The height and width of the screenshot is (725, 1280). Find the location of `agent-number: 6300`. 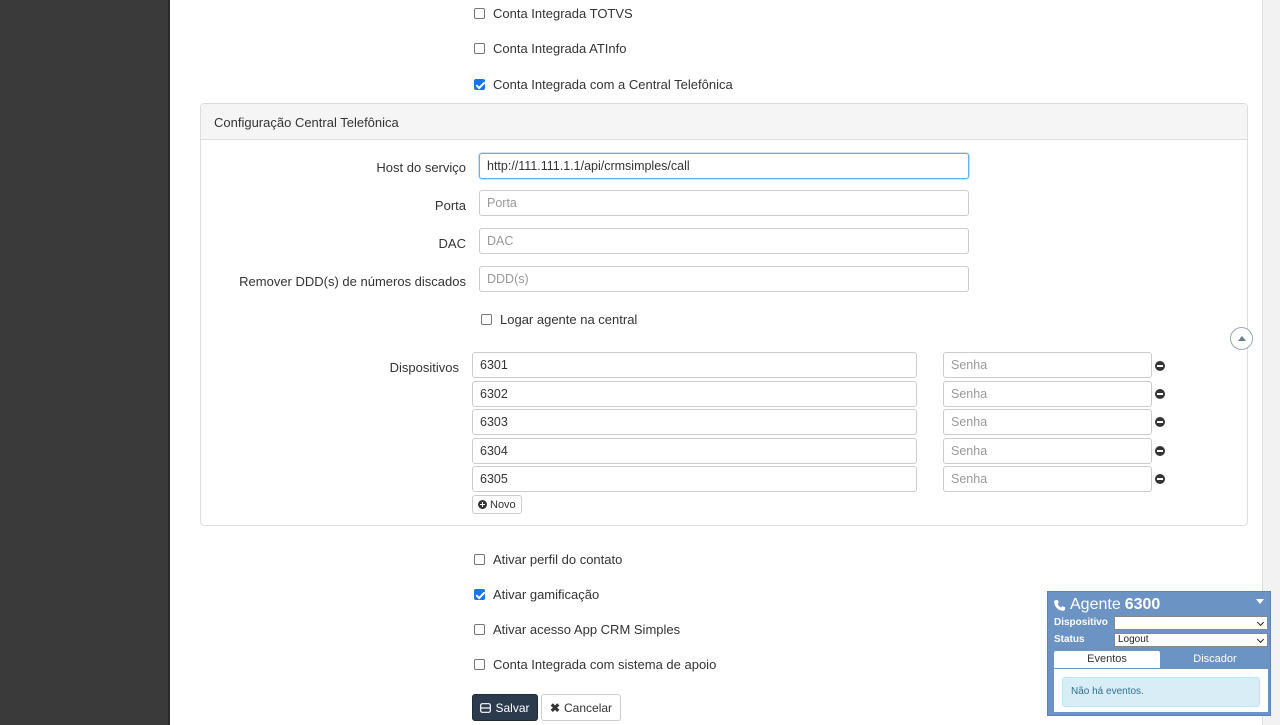

agent-number: 6300 is located at coordinates (1142, 604).